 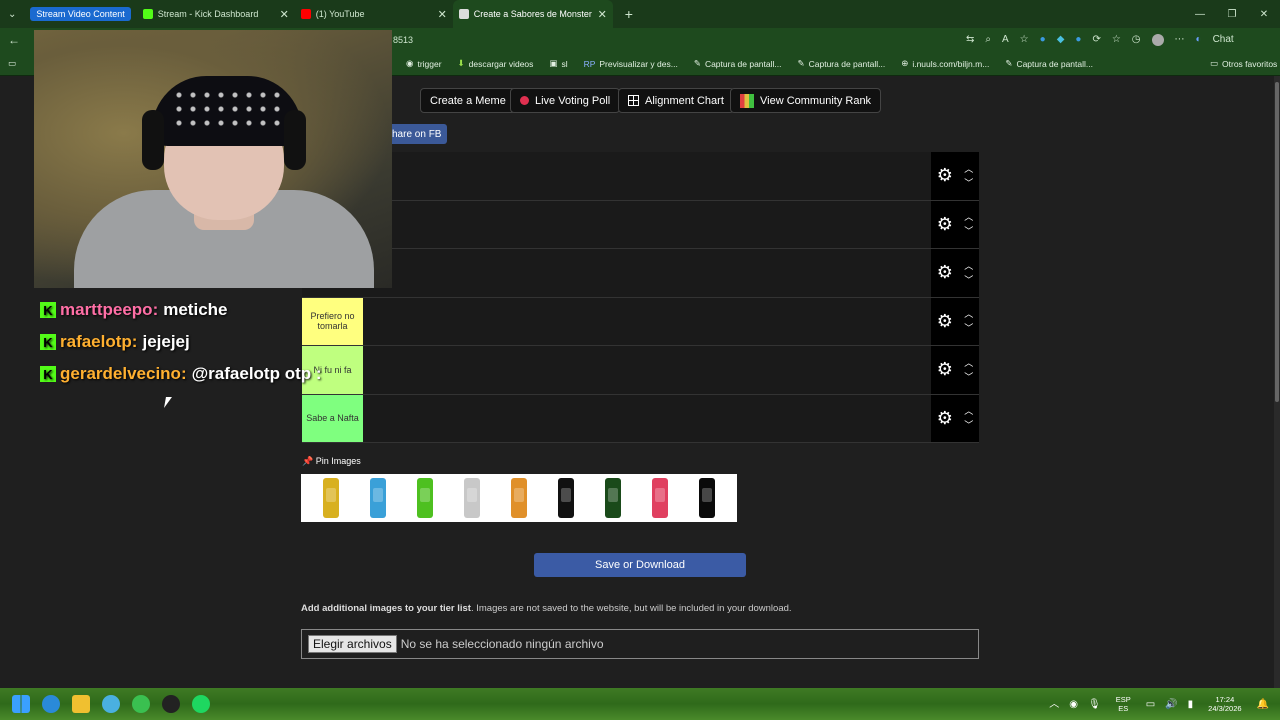 What do you see at coordinates (332, 418) in the screenshot?
I see `tier-label: Sabe a Nafta` at bounding box center [332, 418].